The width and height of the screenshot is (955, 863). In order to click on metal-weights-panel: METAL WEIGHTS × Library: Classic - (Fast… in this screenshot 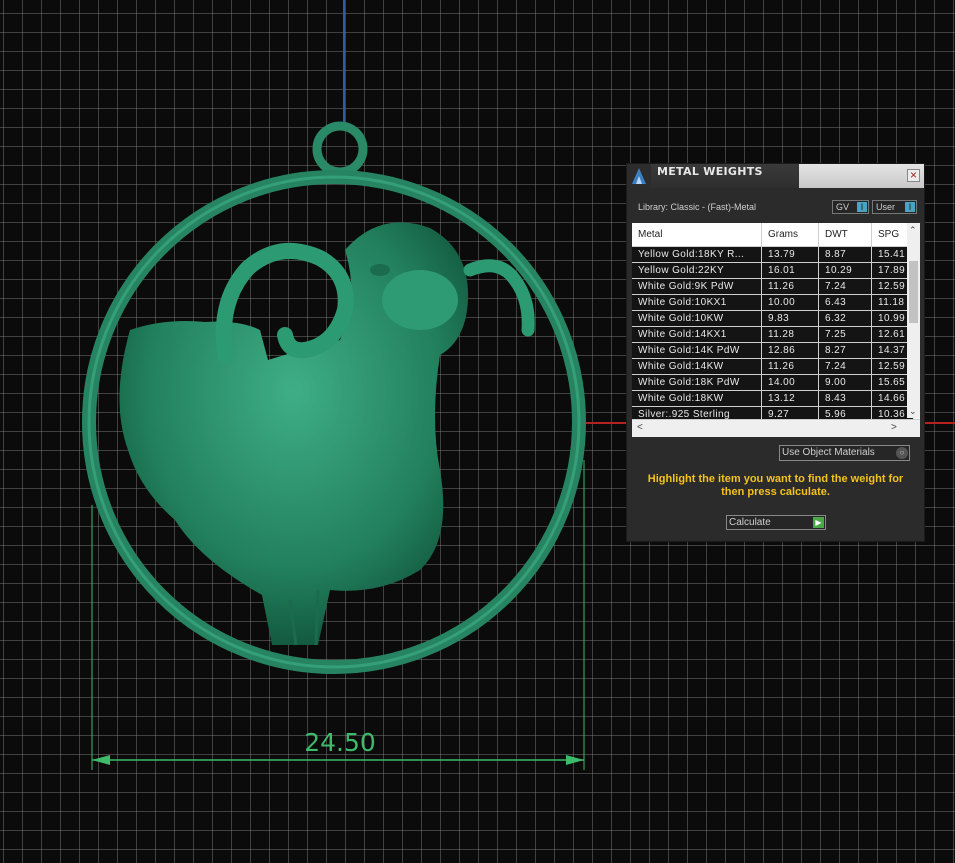, I will do `click(775, 352)`.